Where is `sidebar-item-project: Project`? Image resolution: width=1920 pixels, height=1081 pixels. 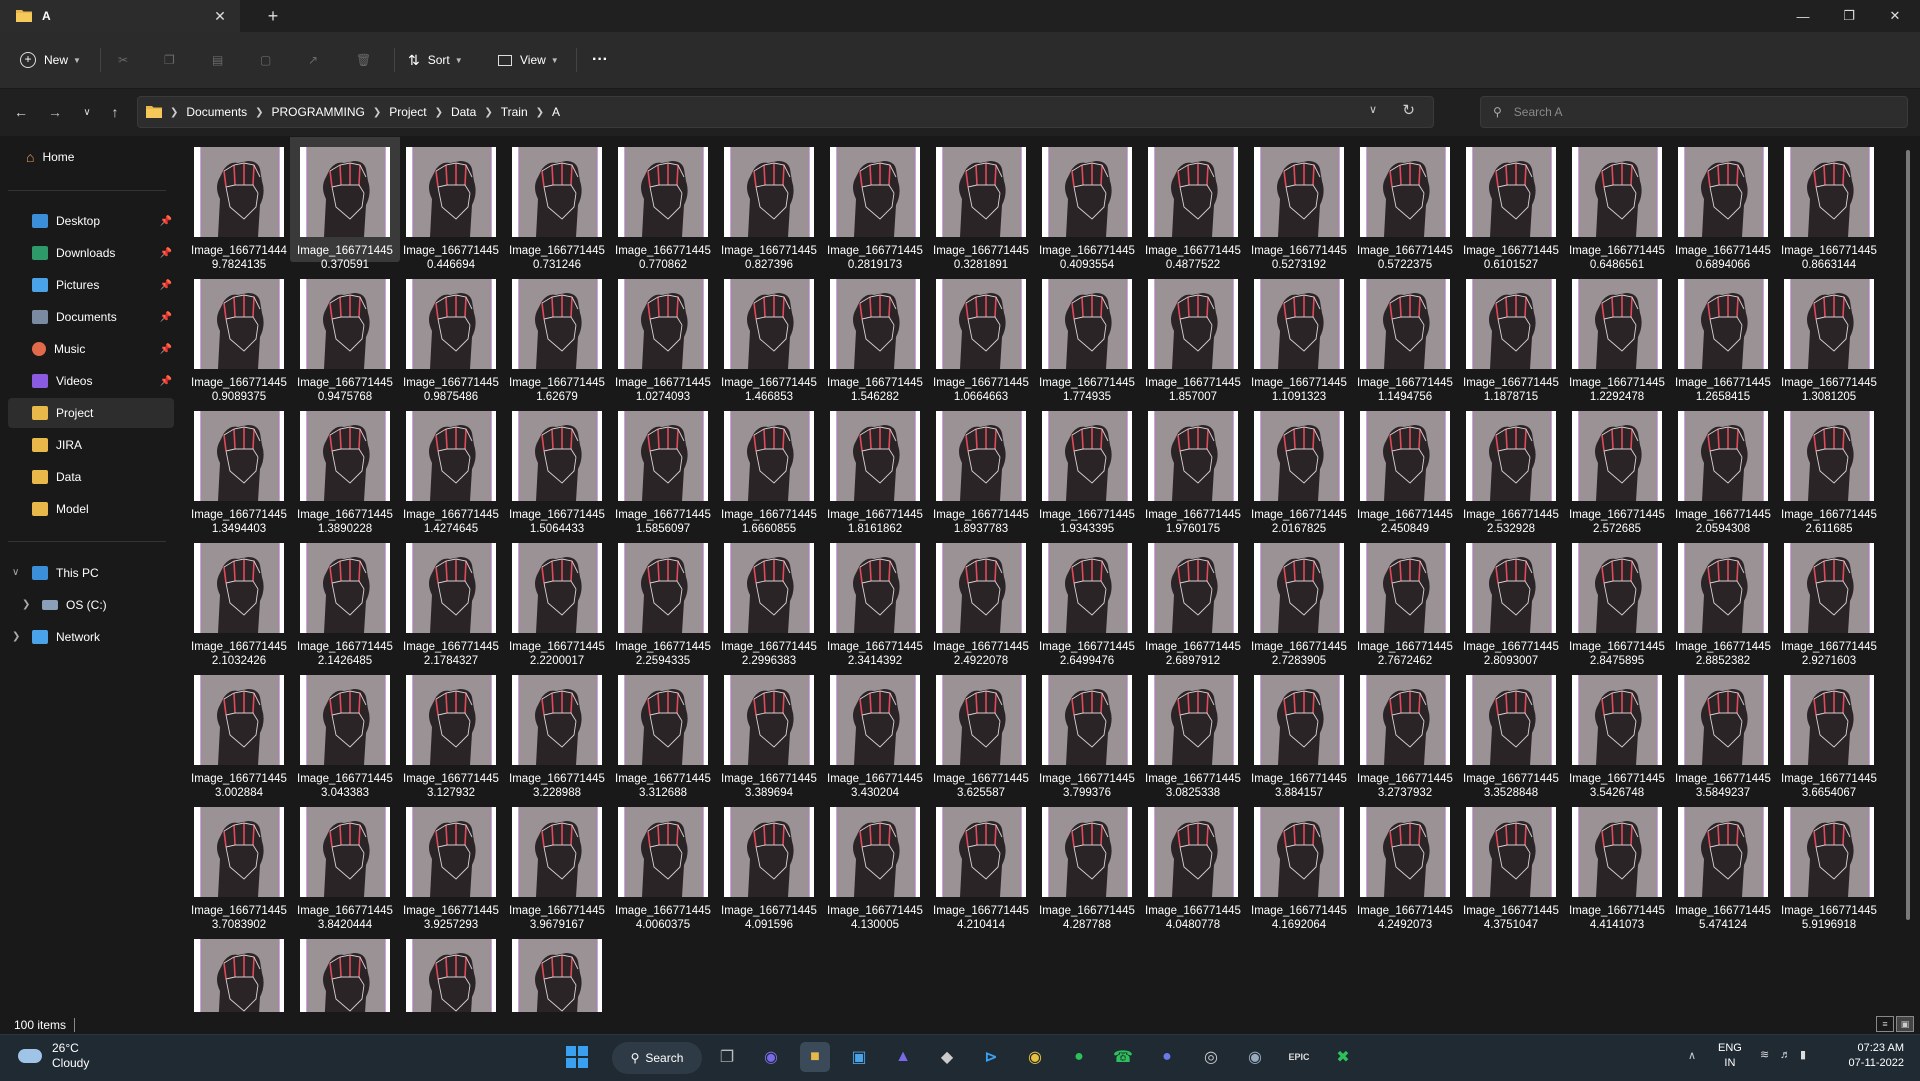 sidebar-item-project: Project is located at coordinates (91, 413).